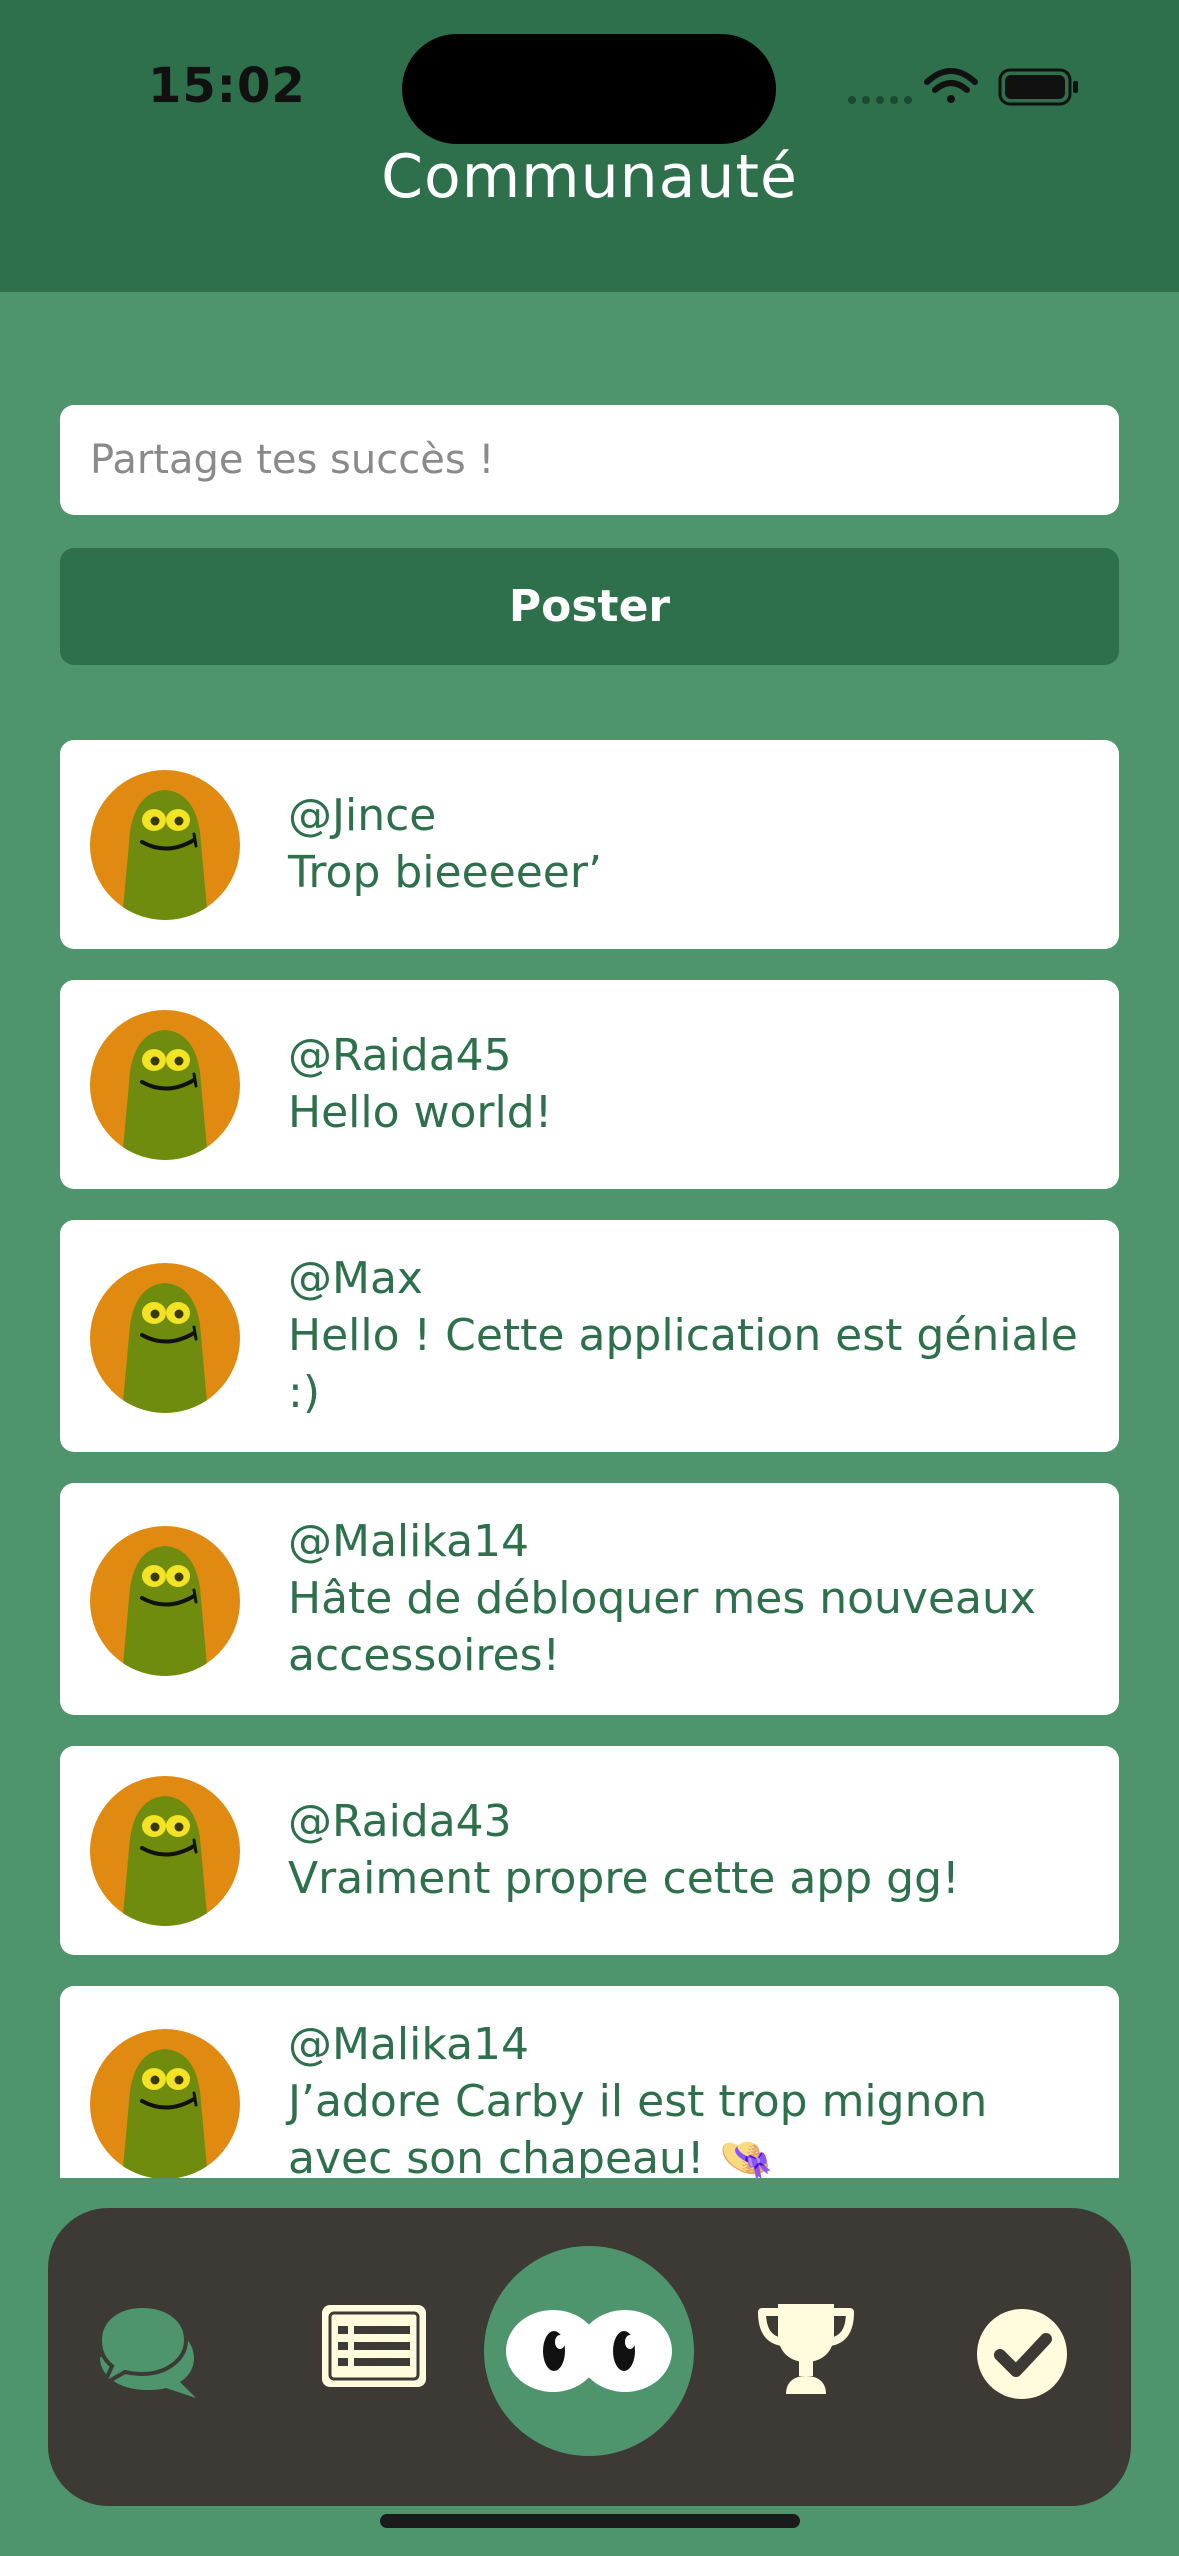 The image size is (1179, 2556). I want to click on post-content: @Jince Trop bieeeeer’, so click(683, 844).